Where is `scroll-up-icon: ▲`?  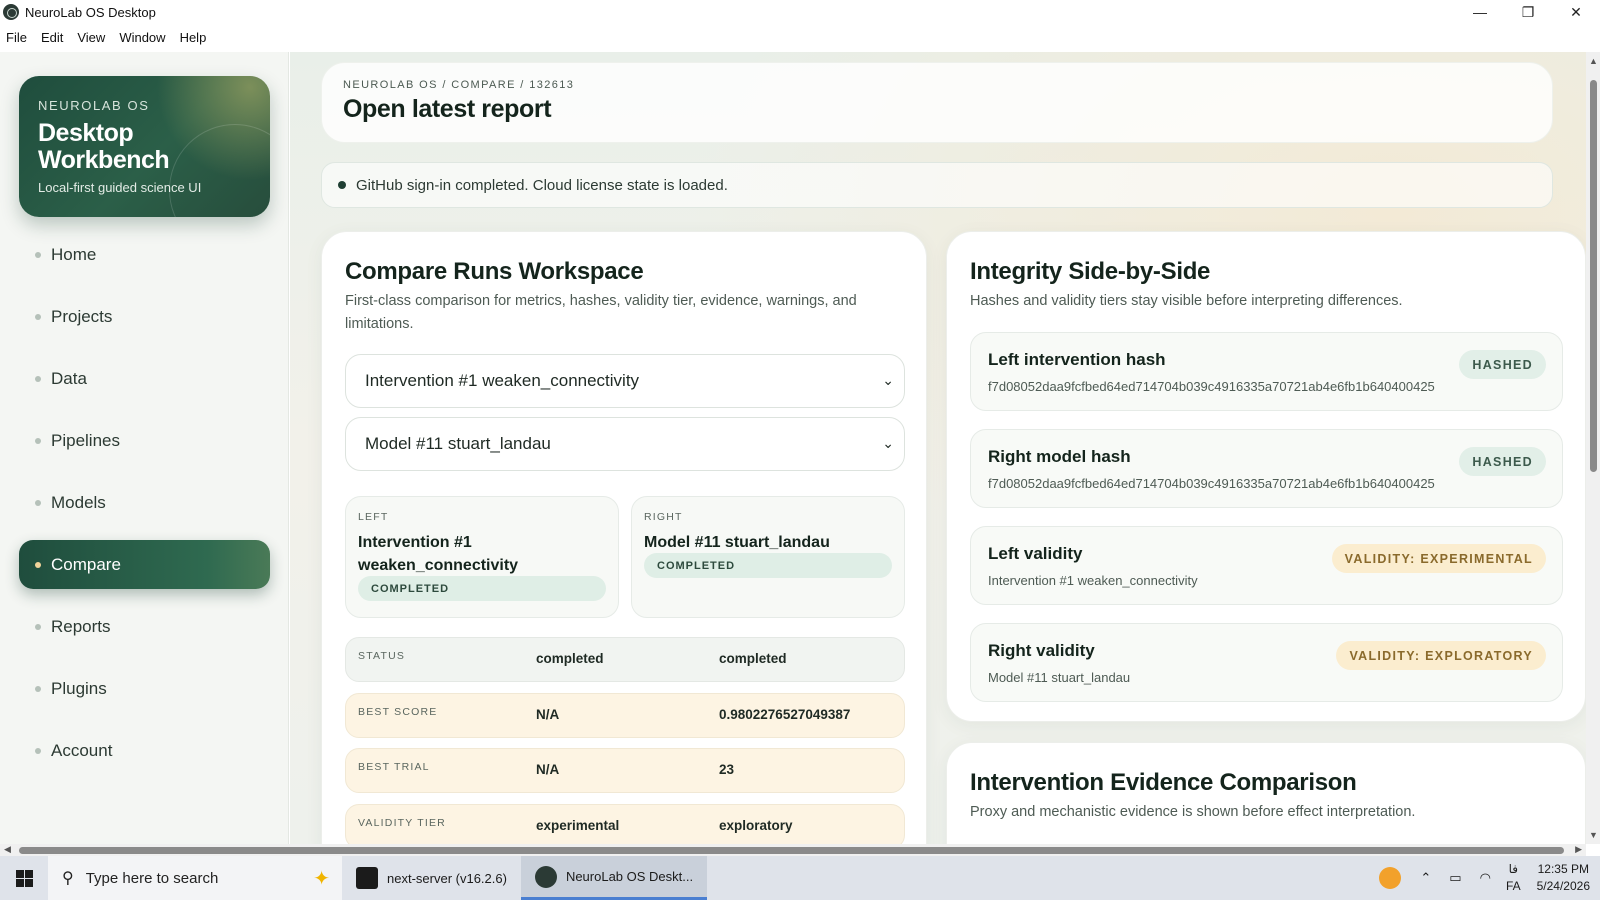
scroll-up-icon: ▲ is located at coordinates (1593, 61).